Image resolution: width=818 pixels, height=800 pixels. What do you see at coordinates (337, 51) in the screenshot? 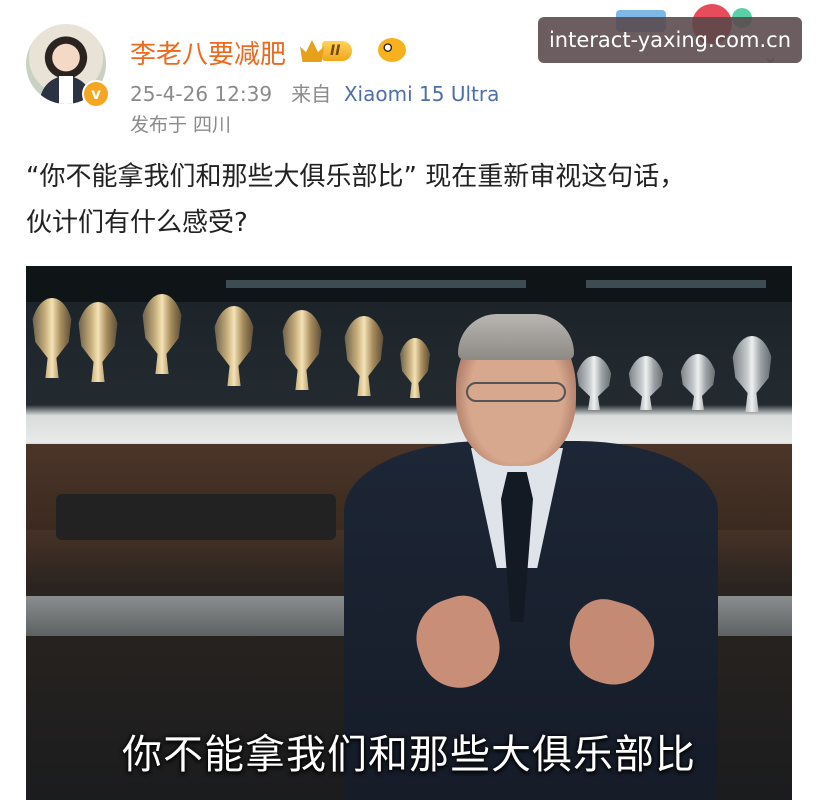
I see `level-label: II` at bounding box center [337, 51].